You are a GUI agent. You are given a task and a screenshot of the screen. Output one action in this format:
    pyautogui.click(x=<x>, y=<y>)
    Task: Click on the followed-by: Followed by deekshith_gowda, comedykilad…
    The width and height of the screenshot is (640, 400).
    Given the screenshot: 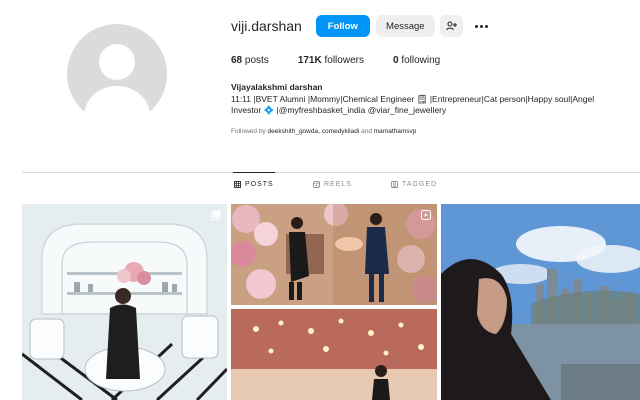 What is the action you would take?
    pyautogui.click(x=323, y=131)
    